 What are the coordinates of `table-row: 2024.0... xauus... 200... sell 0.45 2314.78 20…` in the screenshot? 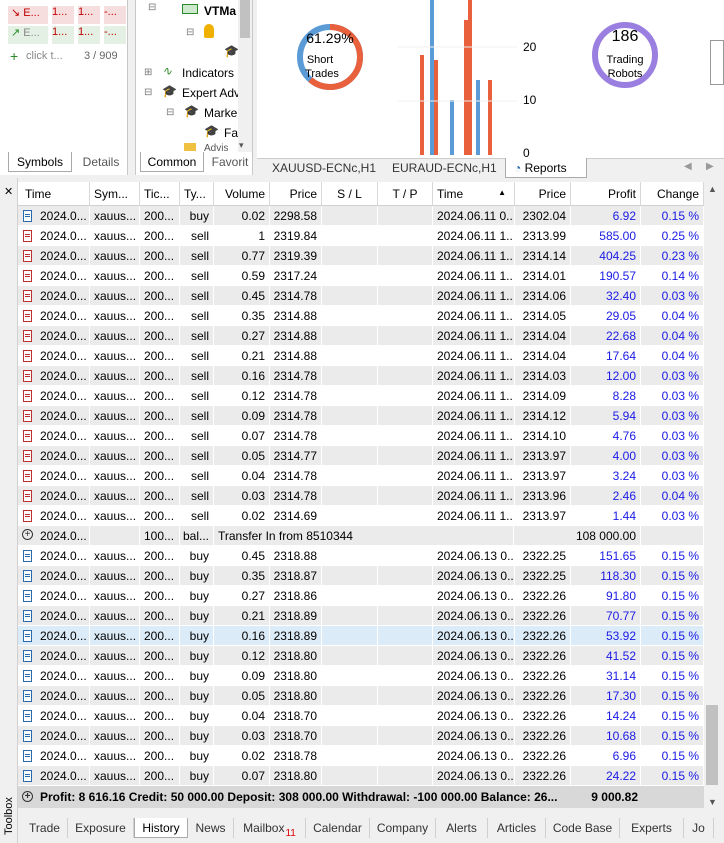 It's located at (361, 296).